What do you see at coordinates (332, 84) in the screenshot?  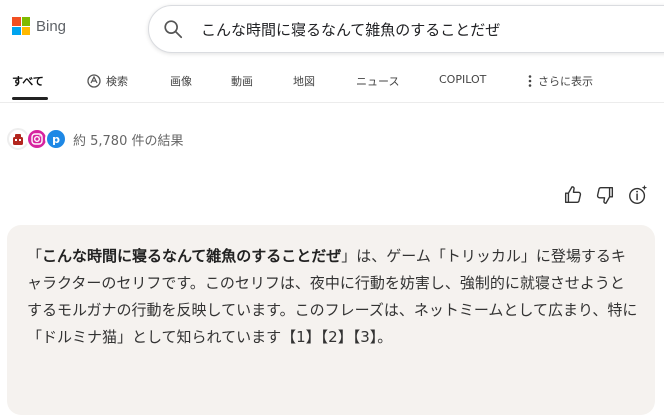 I see `search-tabs: すべて 検索 画像 動画 地図 ニュース COPILOT さらに表示` at bounding box center [332, 84].